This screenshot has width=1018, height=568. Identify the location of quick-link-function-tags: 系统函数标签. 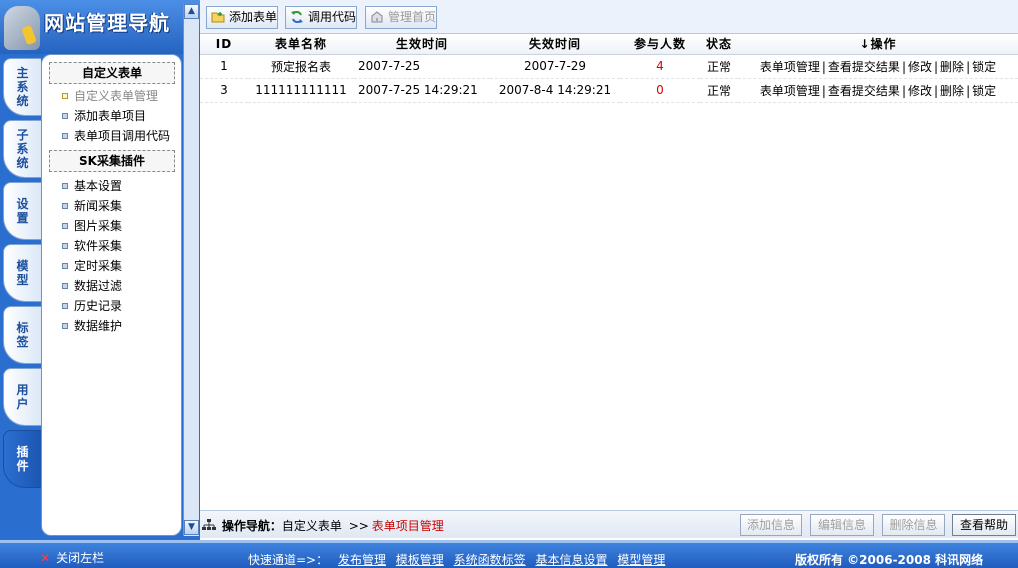
(490, 560).